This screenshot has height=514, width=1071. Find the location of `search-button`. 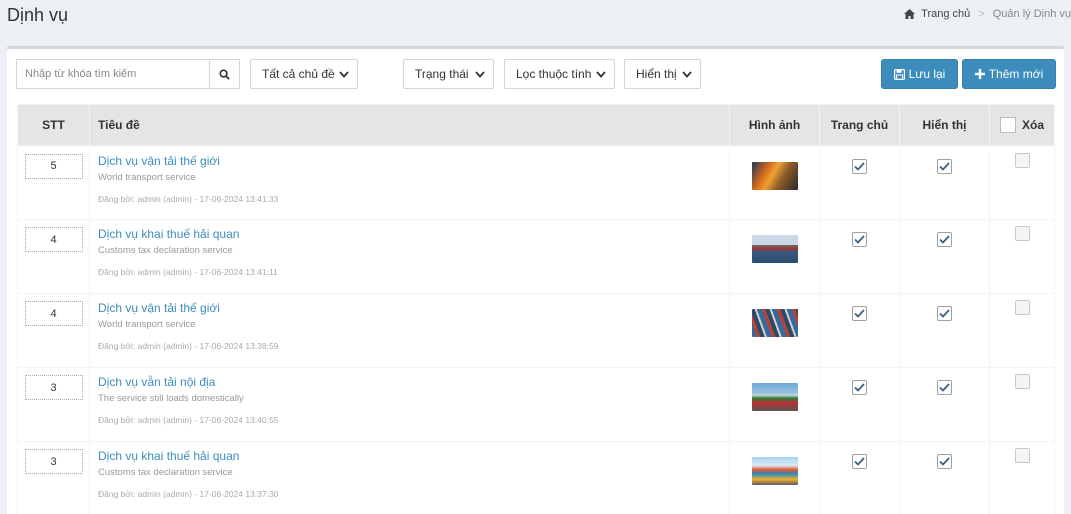

search-button is located at coordinates (224, 74).